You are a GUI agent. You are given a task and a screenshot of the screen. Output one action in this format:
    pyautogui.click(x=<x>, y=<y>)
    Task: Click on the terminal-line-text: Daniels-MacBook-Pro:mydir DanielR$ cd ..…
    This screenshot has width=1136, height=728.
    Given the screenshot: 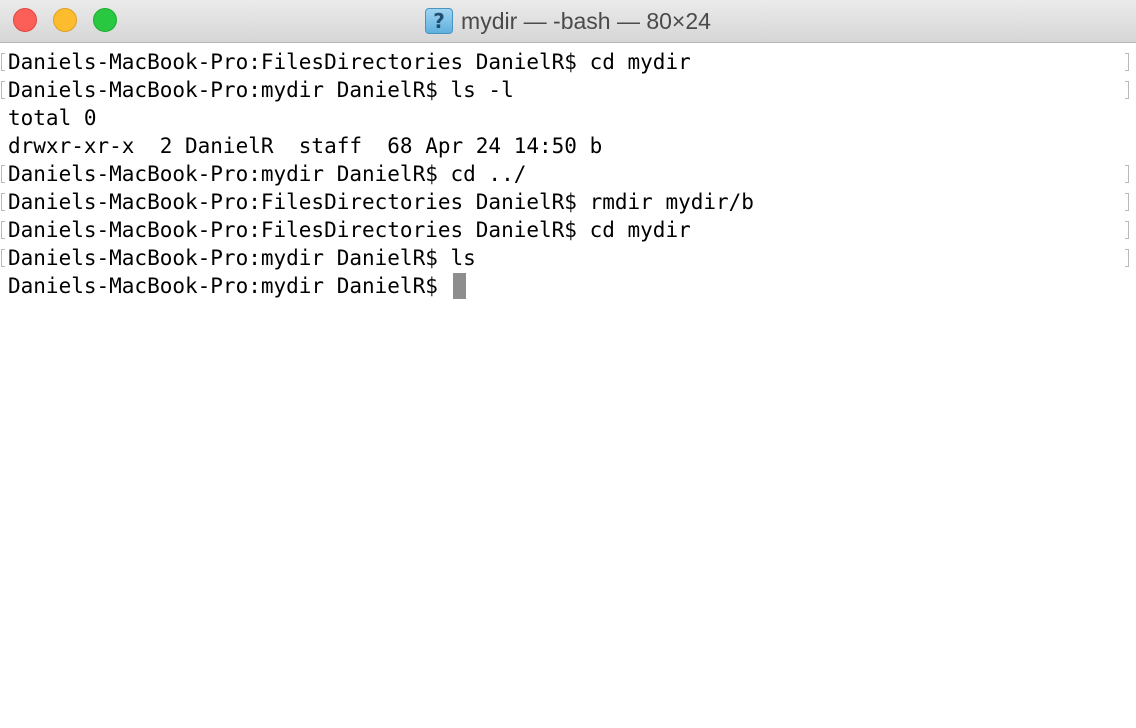 What is the action you would take?
    pyautogui.click(x=267, y=174)
    